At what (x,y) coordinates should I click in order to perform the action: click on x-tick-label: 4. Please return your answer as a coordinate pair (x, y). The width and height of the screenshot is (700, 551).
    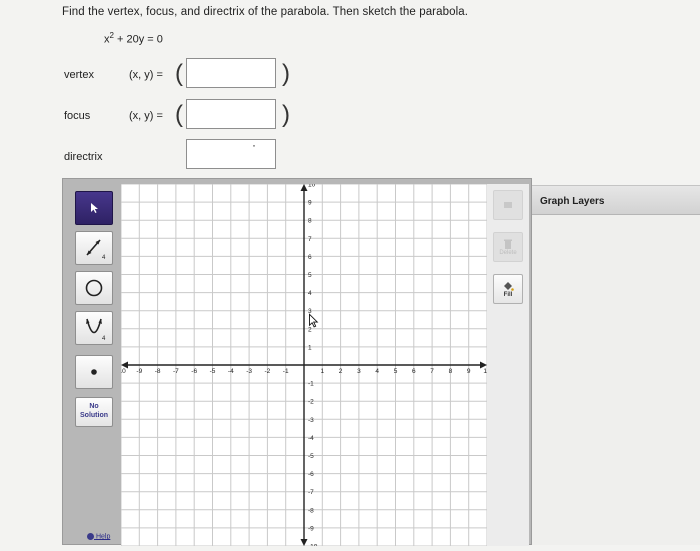
    Looking at the image, I should click on (377, 371).